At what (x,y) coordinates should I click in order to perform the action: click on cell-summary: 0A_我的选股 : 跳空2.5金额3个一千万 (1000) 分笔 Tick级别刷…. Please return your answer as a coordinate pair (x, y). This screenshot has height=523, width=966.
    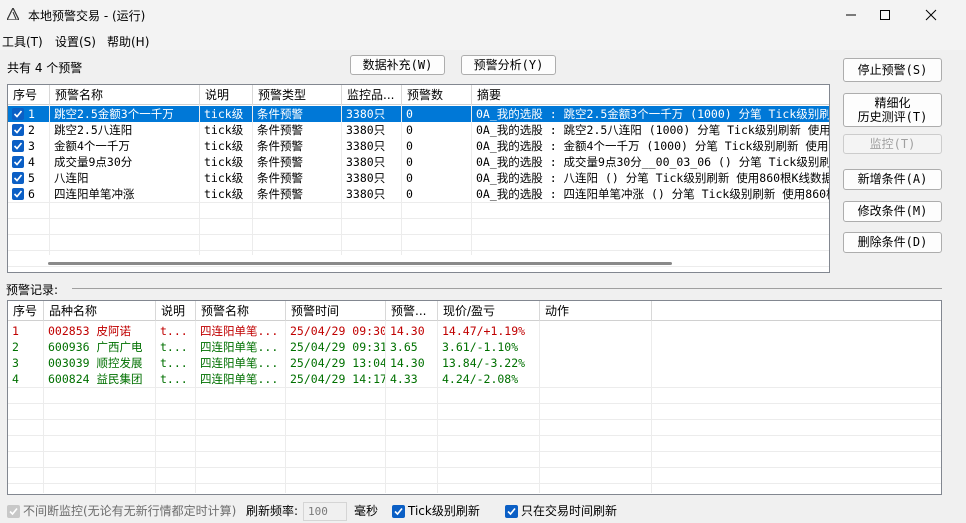
    Looking at the image, I should click on (650, 114).